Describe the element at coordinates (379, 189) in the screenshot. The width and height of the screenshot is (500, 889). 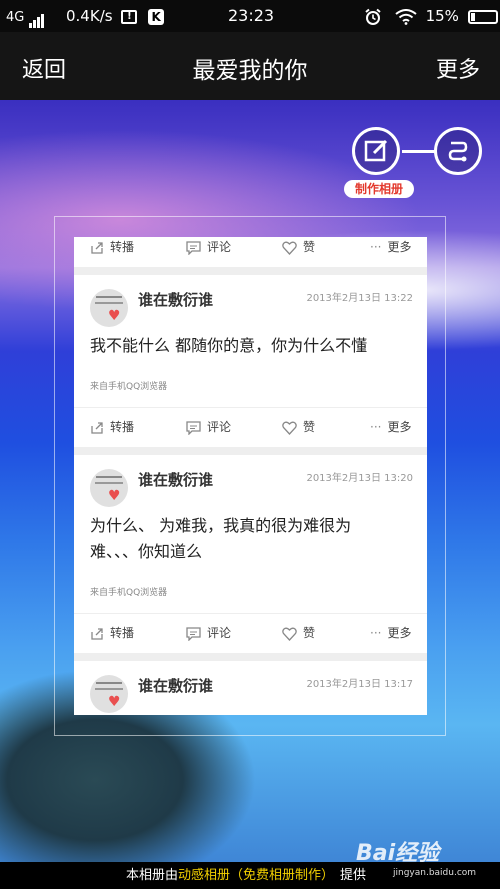
I see `make-album-label: 制作相册` at that location.